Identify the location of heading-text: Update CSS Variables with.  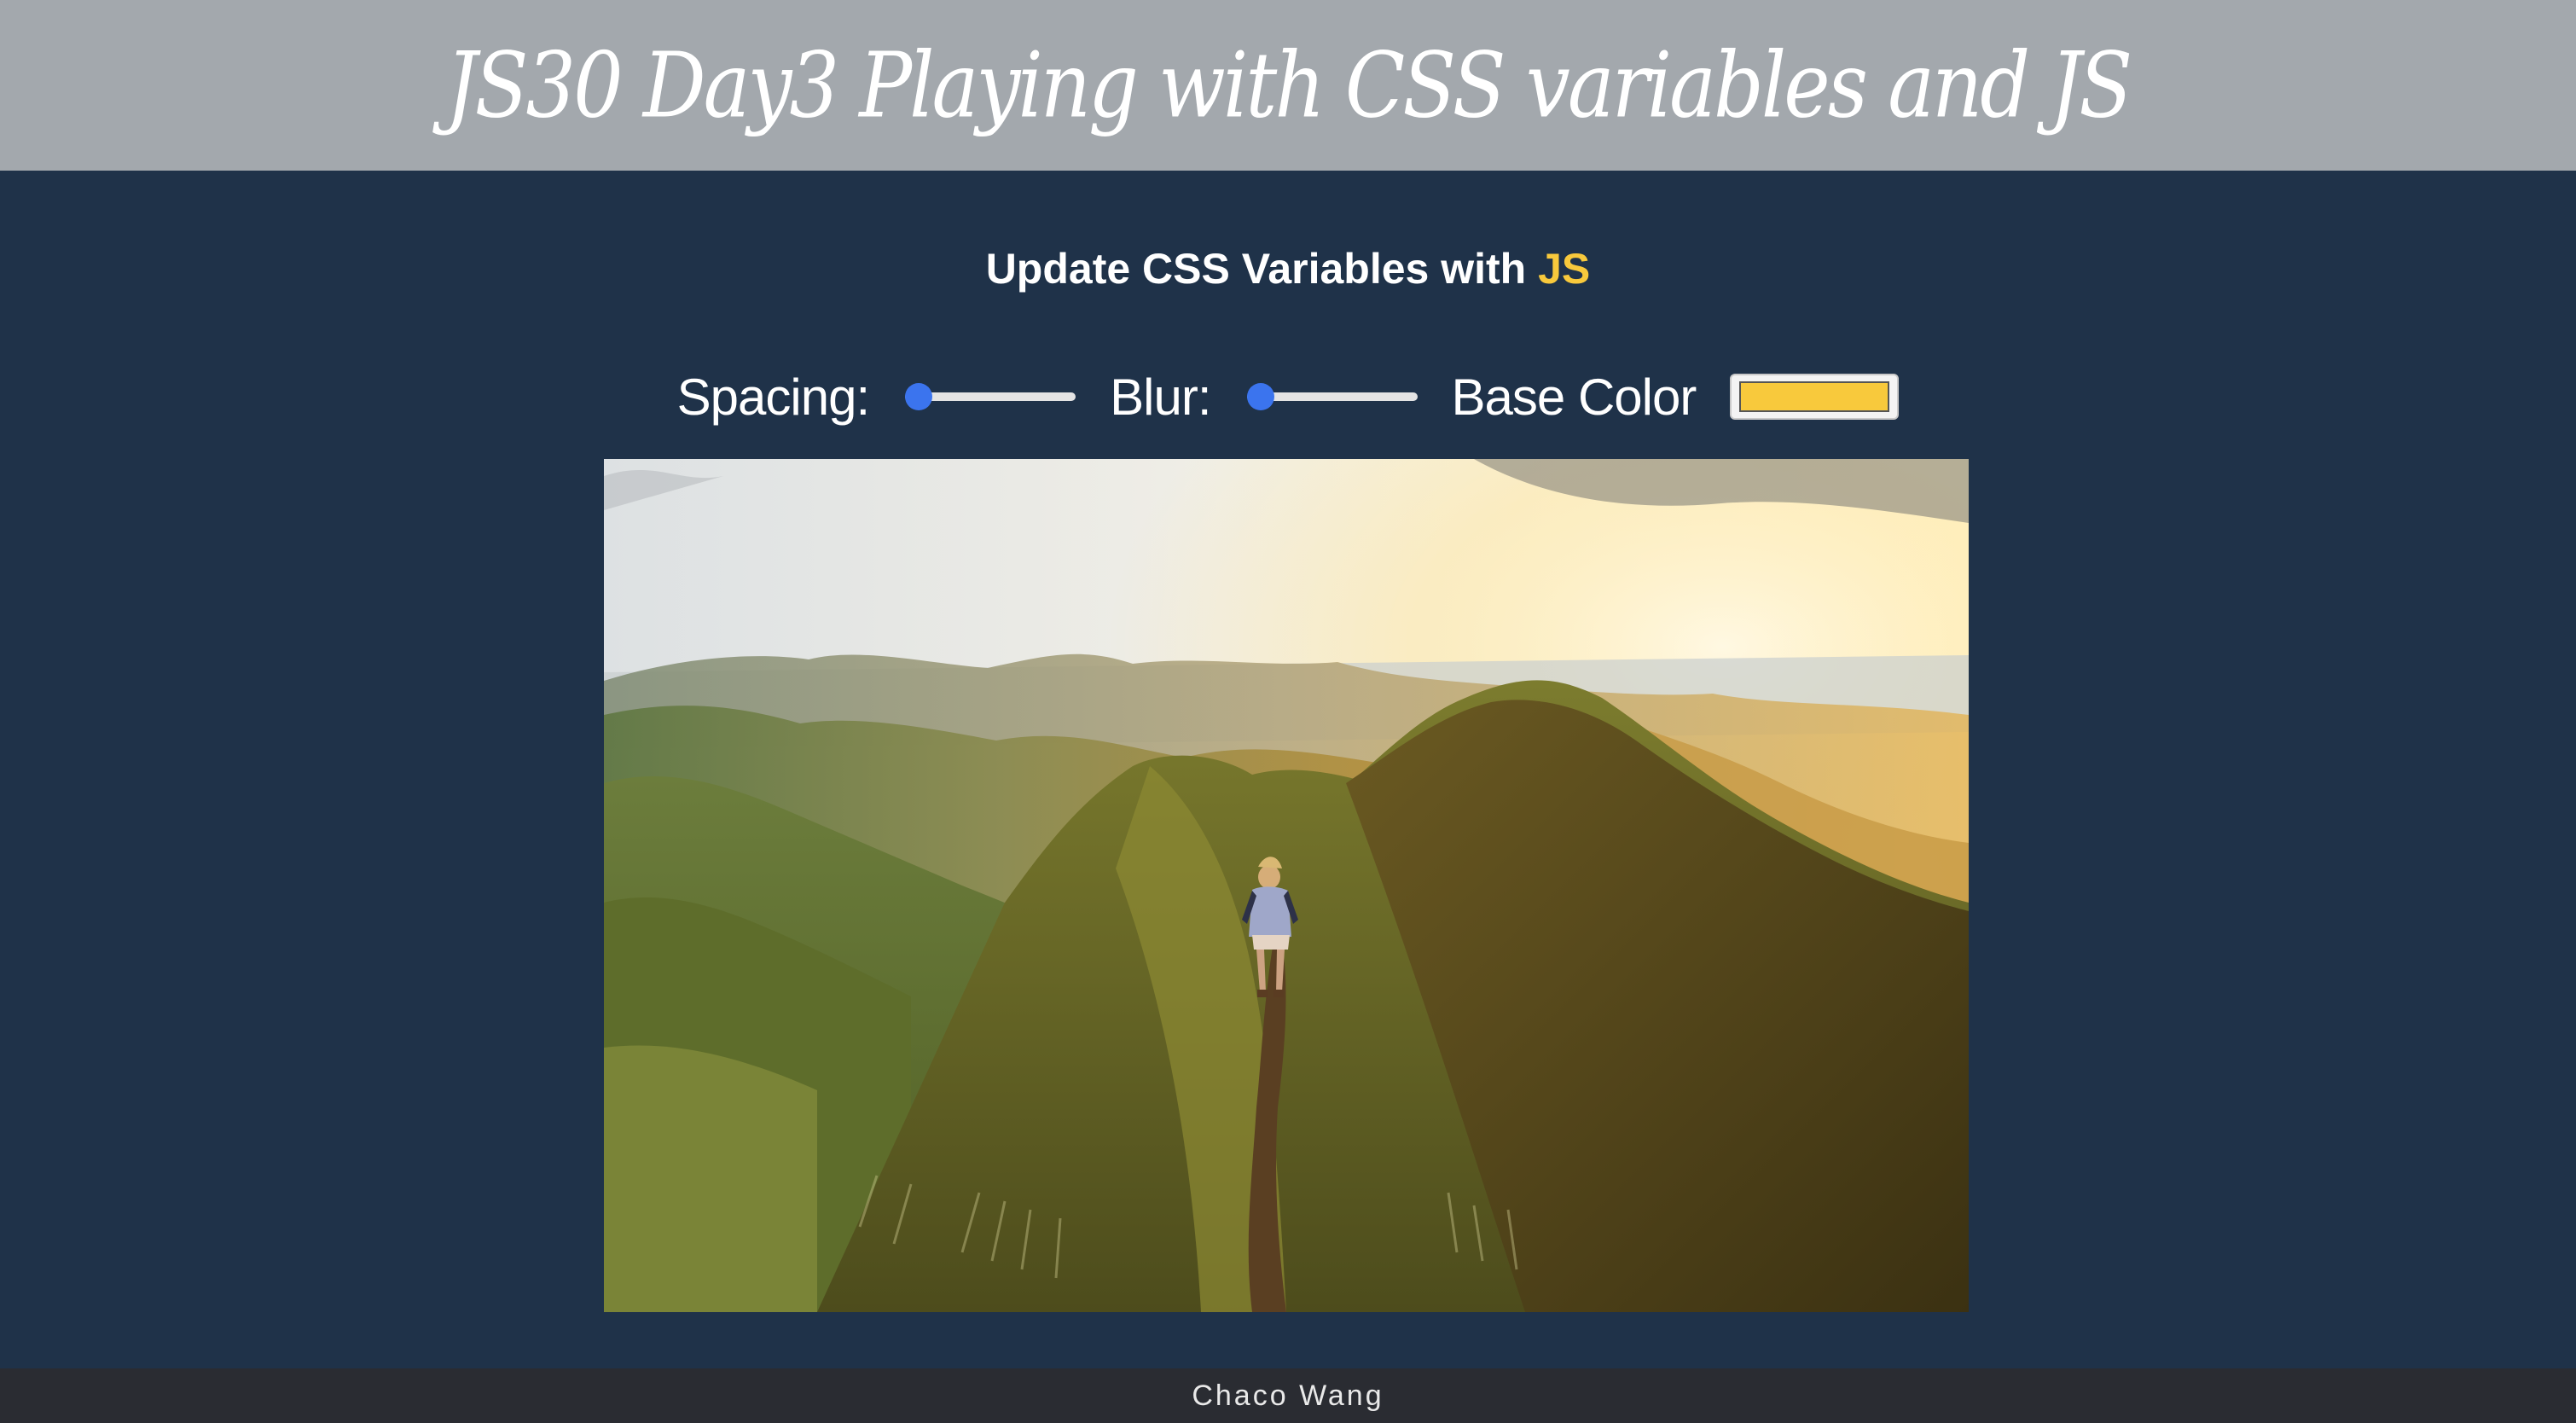
(1262, 269).